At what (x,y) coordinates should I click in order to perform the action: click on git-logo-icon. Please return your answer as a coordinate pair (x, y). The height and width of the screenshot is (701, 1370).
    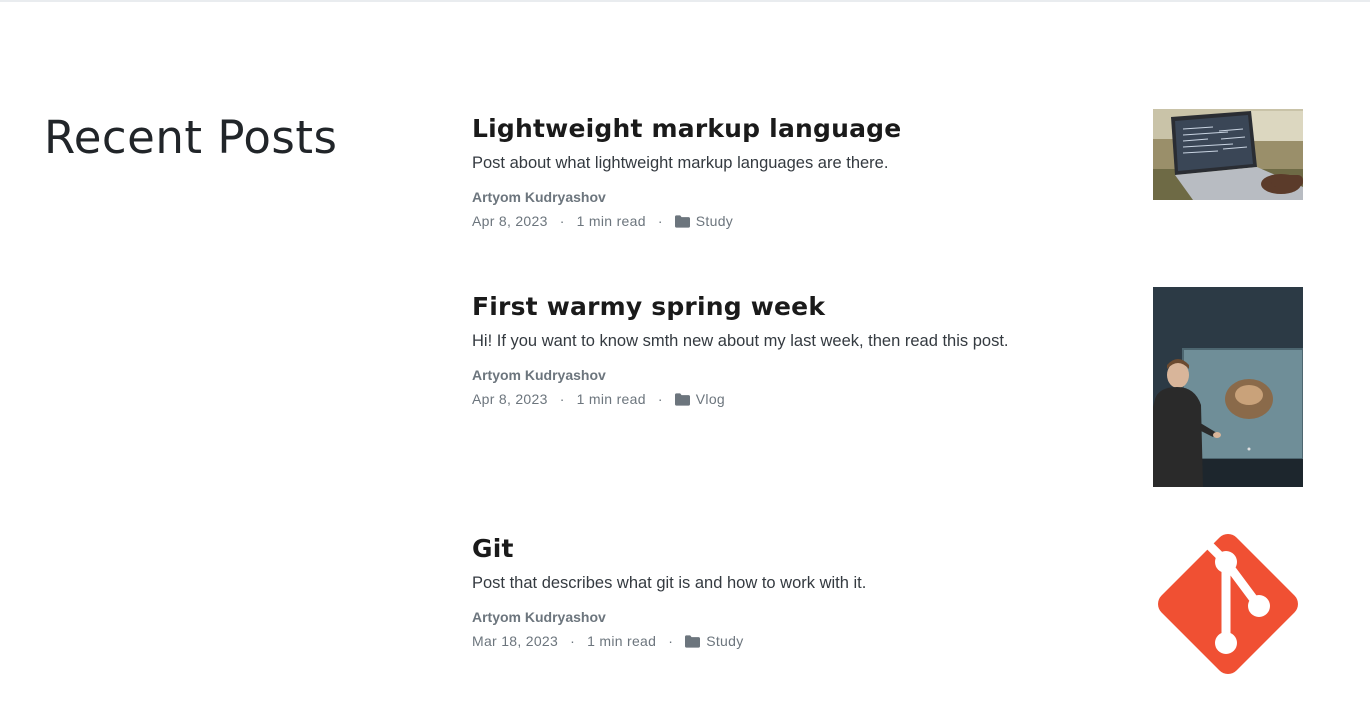
    Looking at the image, I should click on (1228, 602).